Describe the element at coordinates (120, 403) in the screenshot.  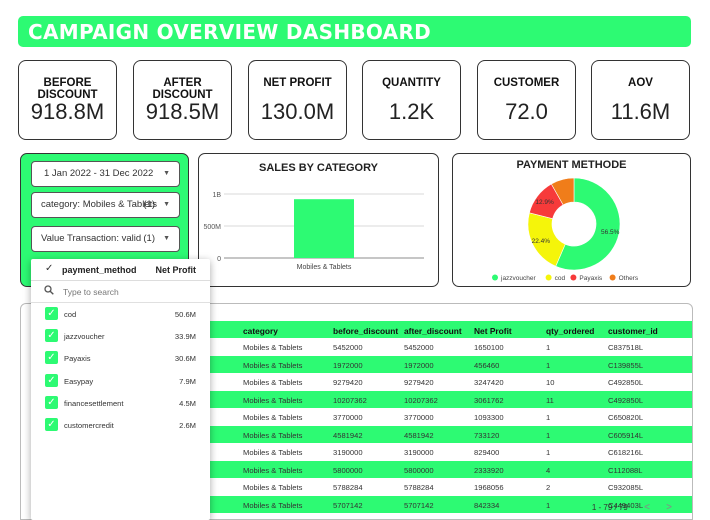
I see `dropdown-option-financesettlement: ✓ financesettlement 4.5M` at that location.